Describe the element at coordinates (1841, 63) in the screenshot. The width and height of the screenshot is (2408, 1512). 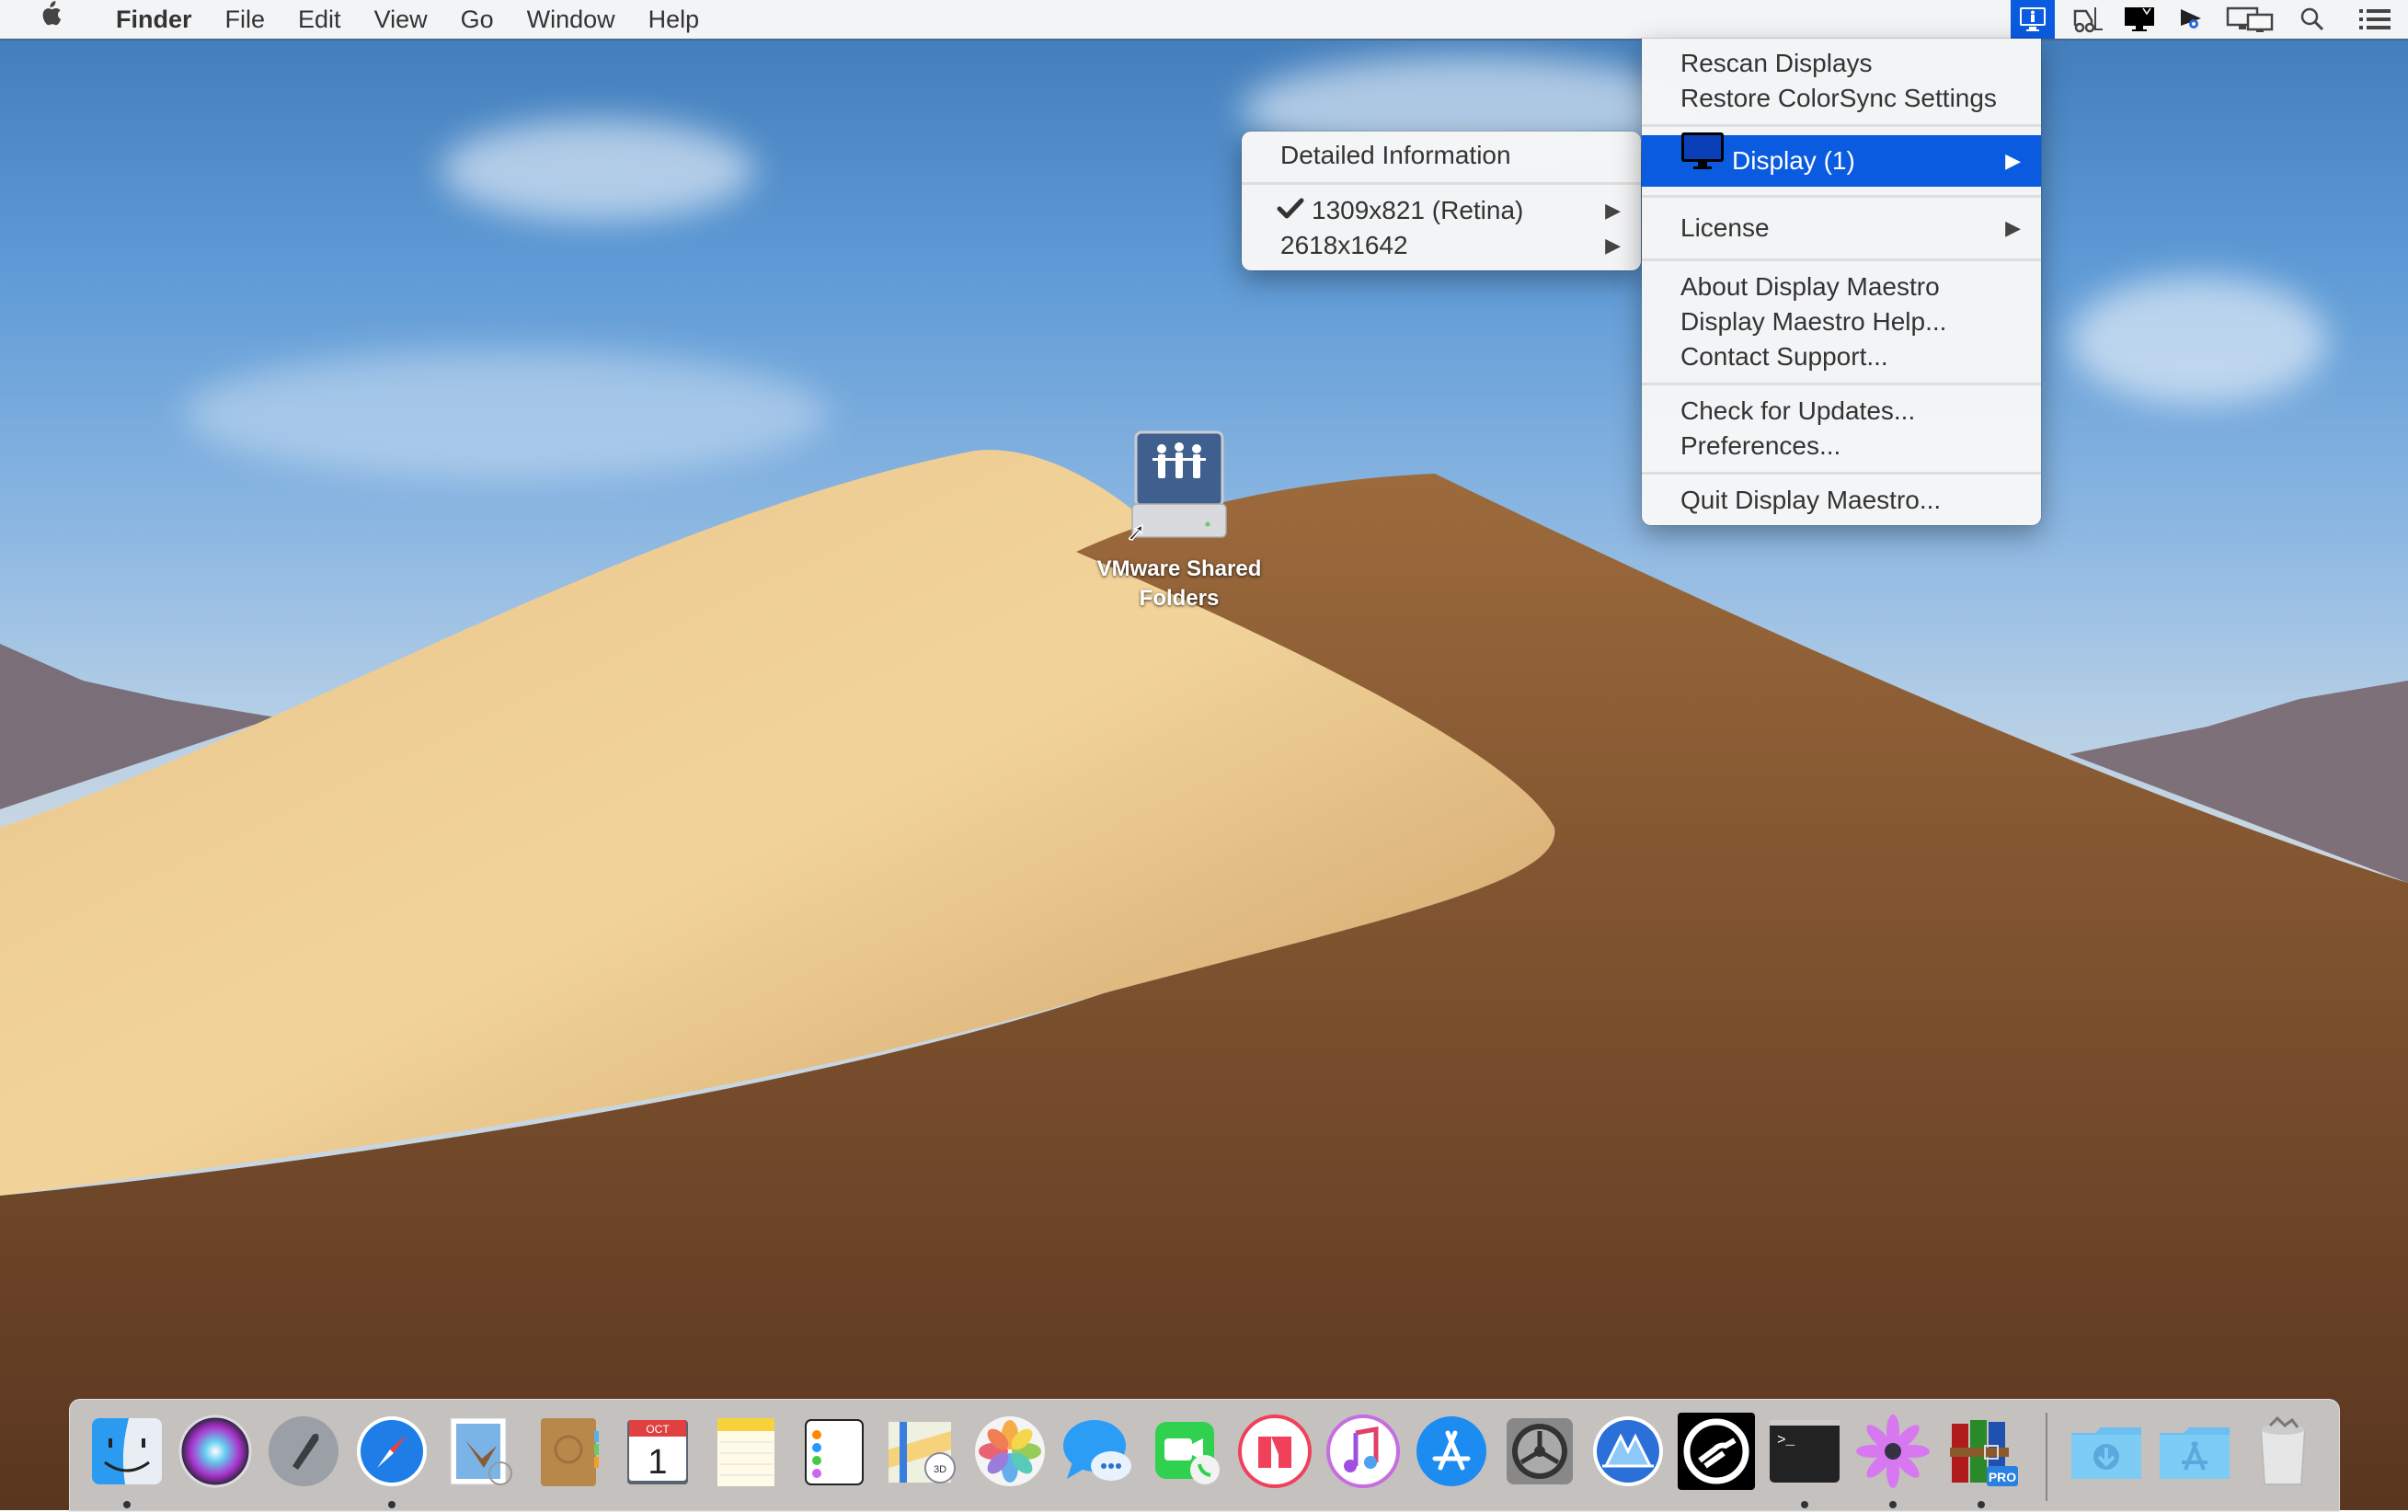
I see `menu-item-rescan-displays: Rescan Displays` at that location.